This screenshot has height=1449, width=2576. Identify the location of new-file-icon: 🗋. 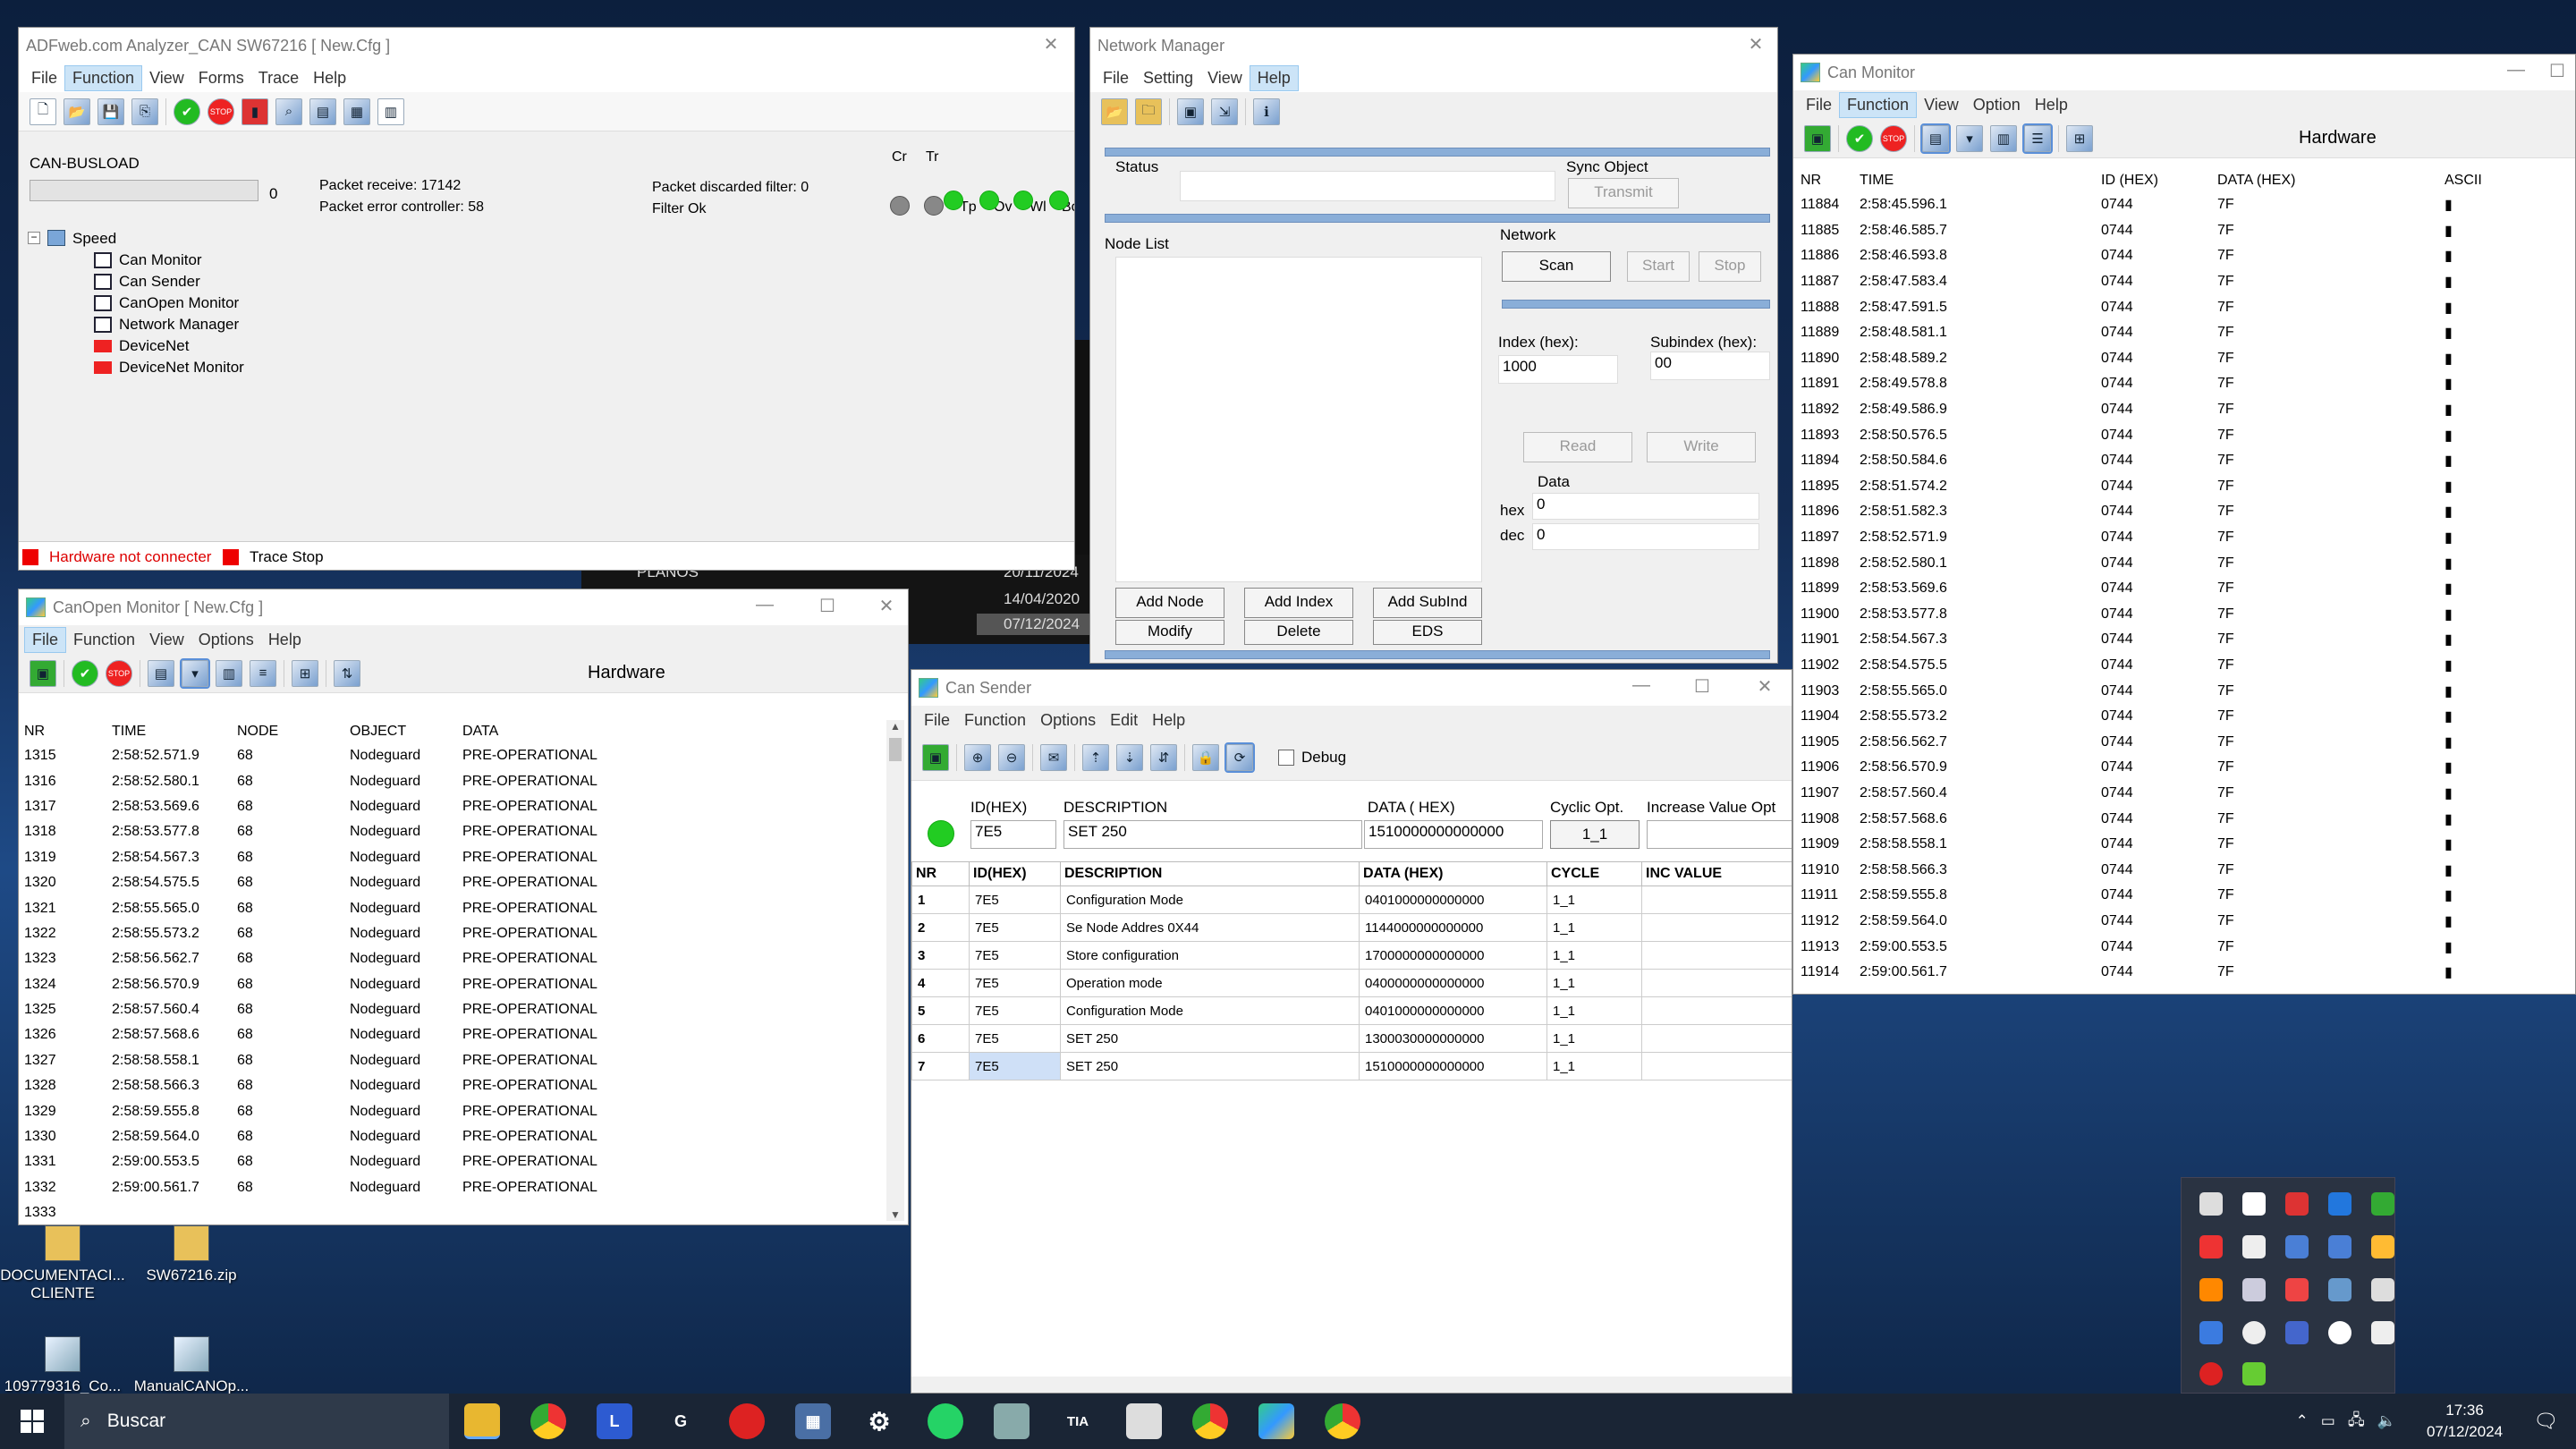
(43, 111).